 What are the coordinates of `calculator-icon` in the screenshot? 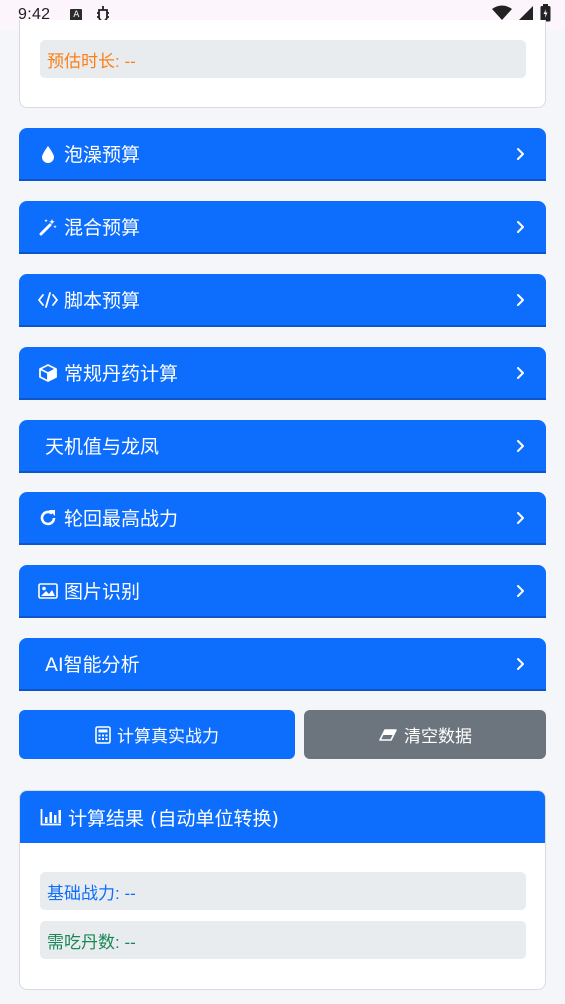 It's located at (103, 734).